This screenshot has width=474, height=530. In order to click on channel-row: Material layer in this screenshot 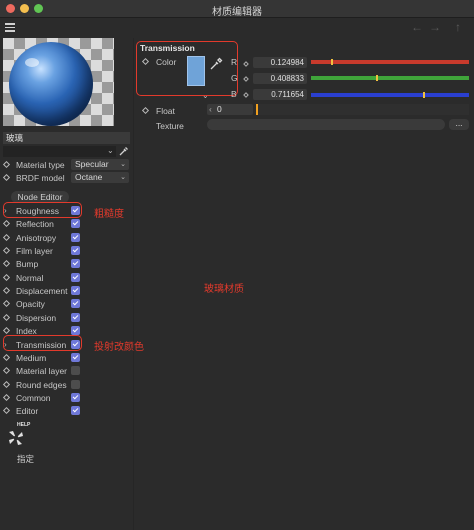, I will do `click(66, 371)`.